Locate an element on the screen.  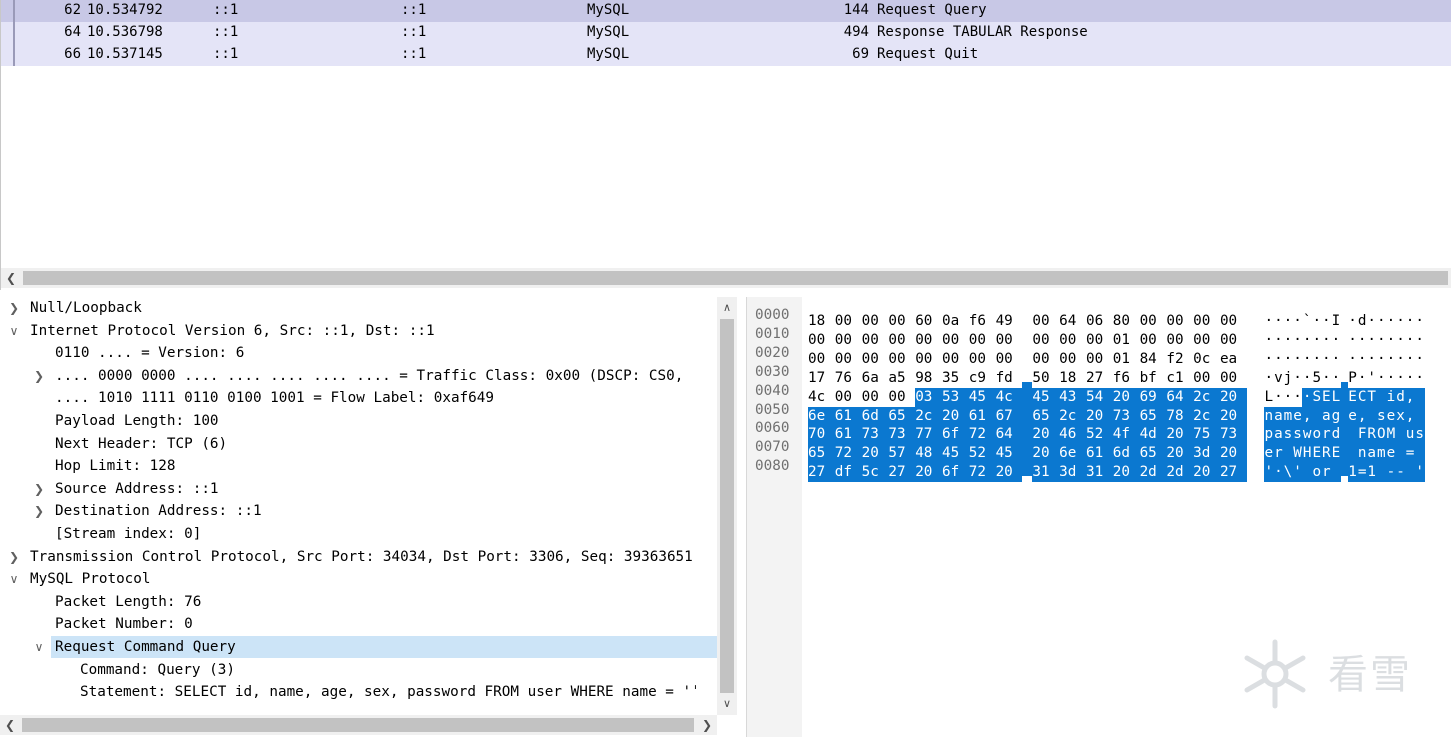
hex-byte: df is located at coordinates (848, 473).